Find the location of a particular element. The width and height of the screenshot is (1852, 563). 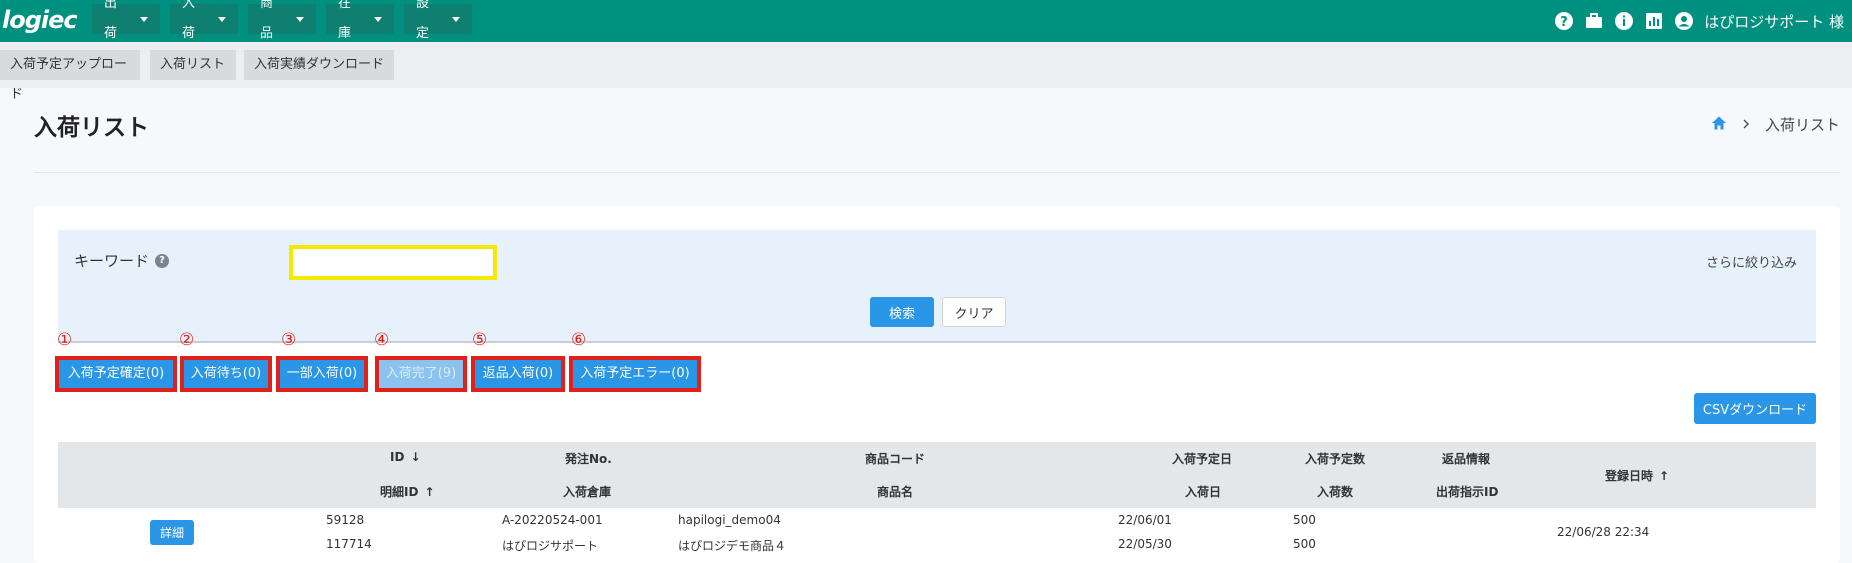

tab-upload-schedule: 入荷予定アップロード is located at coordinates (70, 76).